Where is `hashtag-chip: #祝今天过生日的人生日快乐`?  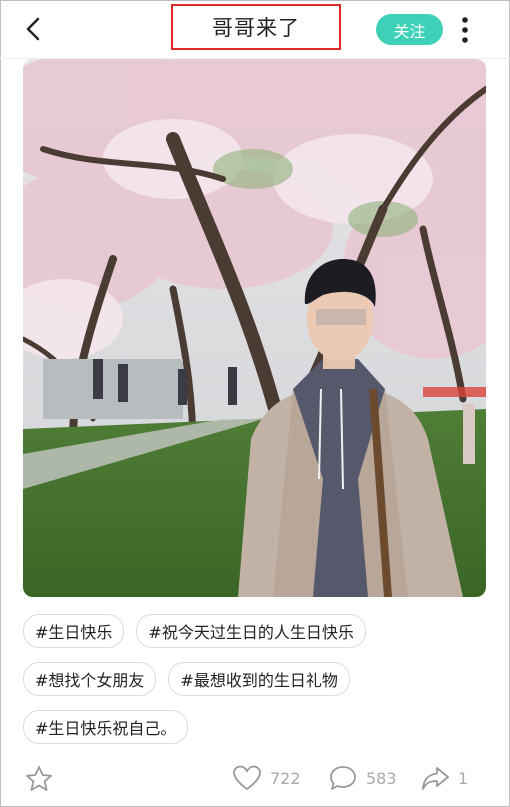
hashtag-chip: #祝今天过生日的人生日快乐 is located at coordinates (251, 631).